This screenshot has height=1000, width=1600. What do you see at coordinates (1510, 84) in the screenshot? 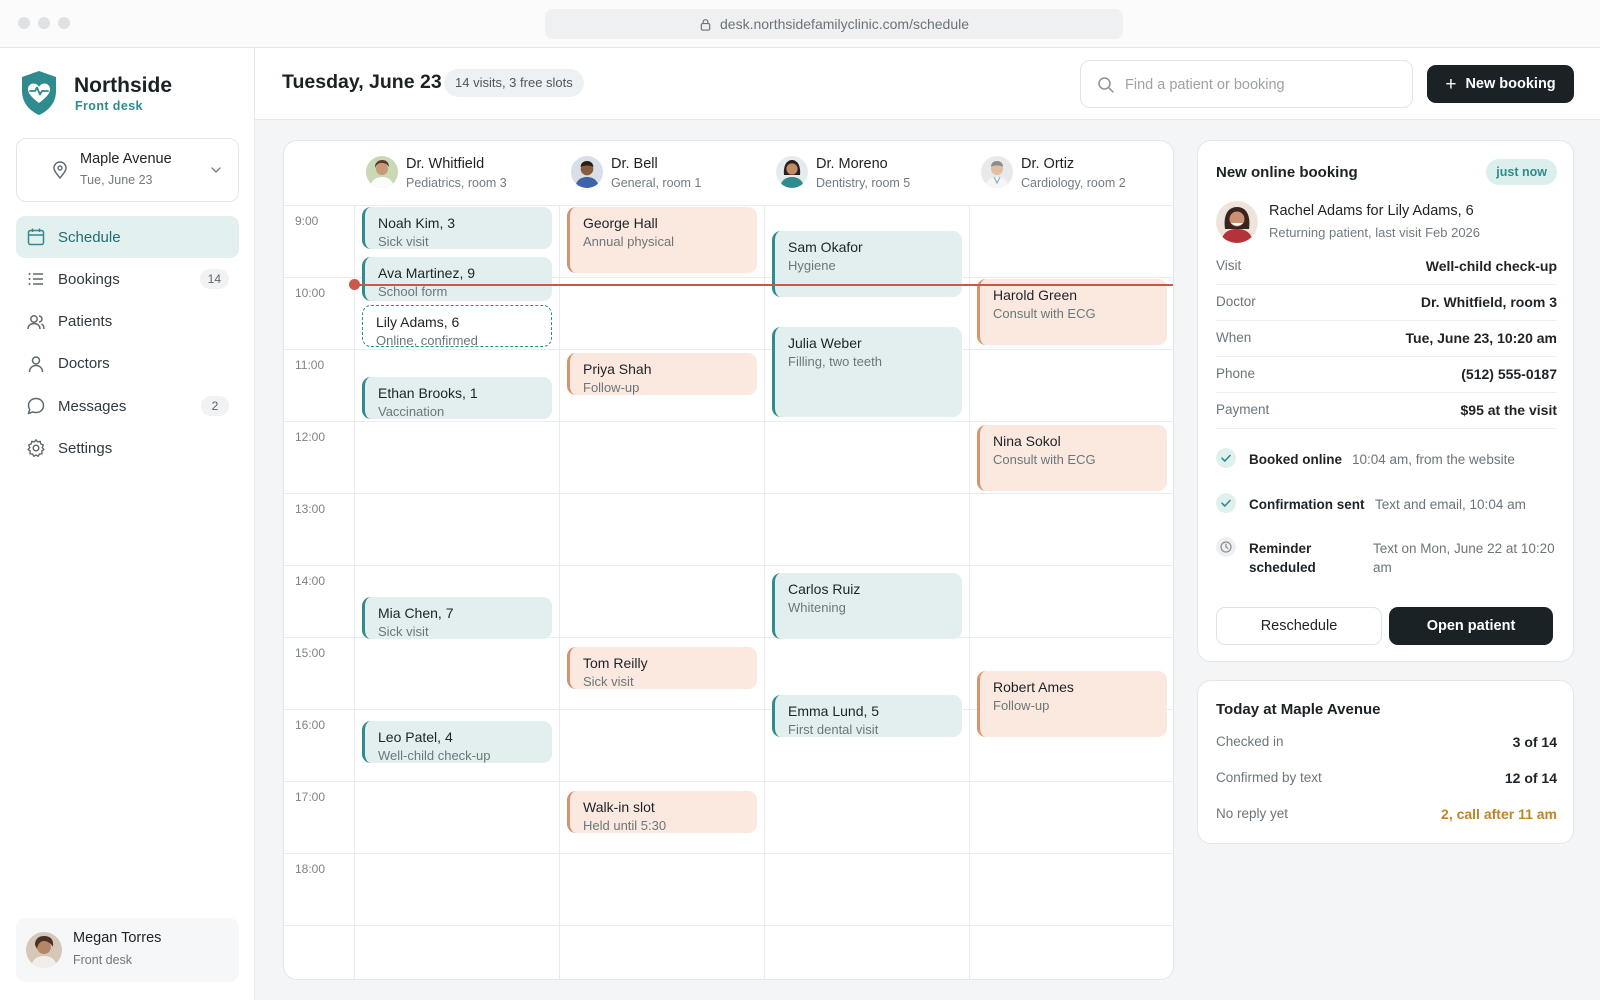
I see `new-booking-label: New booking` at bounding box center [1510, 84].